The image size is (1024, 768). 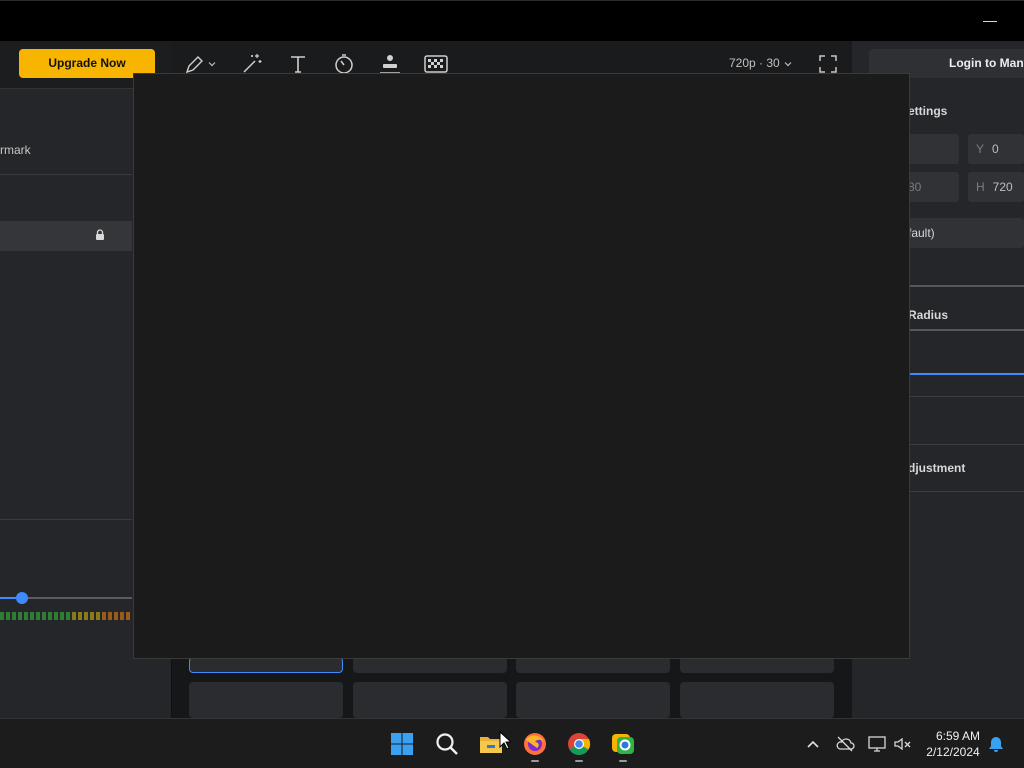 I want to click on mode-value: fault), so click(x=921, y=233).